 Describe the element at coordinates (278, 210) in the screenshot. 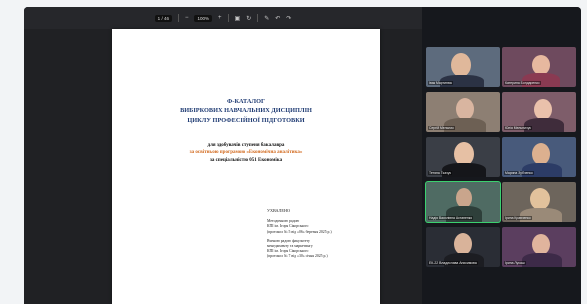

I see `approval-heading: УХВАЛЕНО` at that location.